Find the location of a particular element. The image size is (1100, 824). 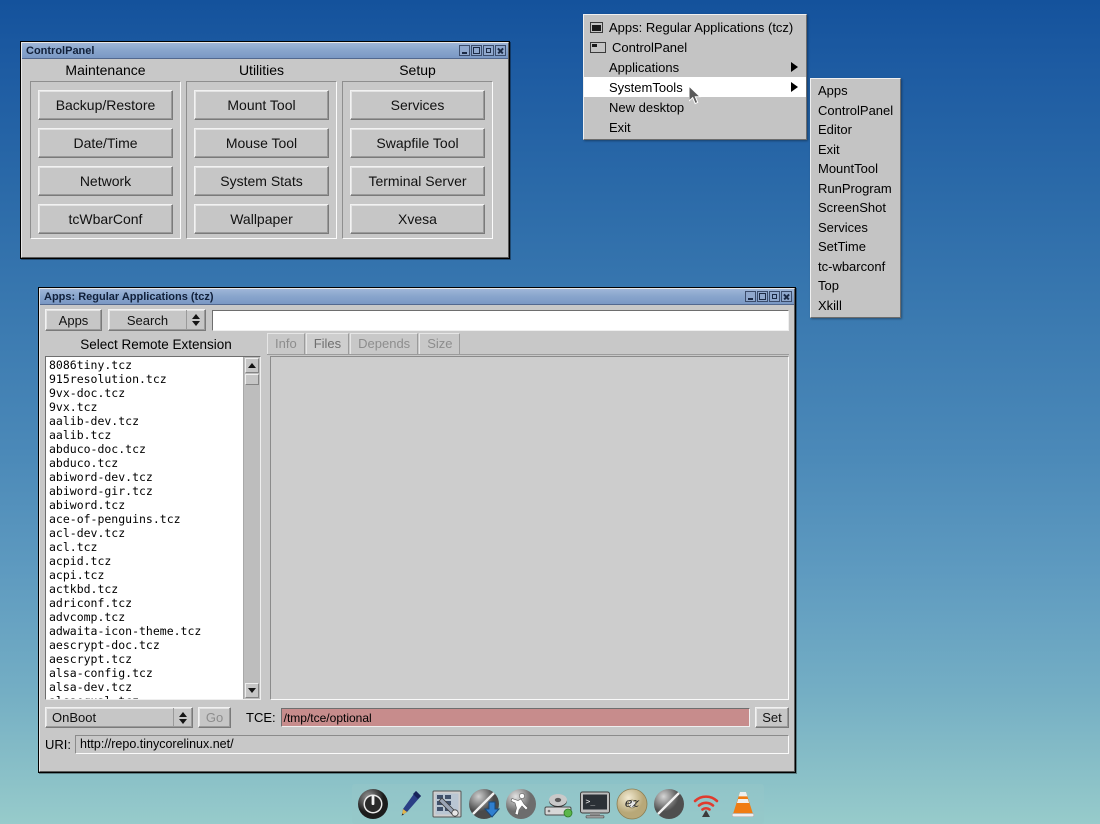

submenu-item-tc-wbarconf: tc-wbarconf is located at coordinates (855, 267).